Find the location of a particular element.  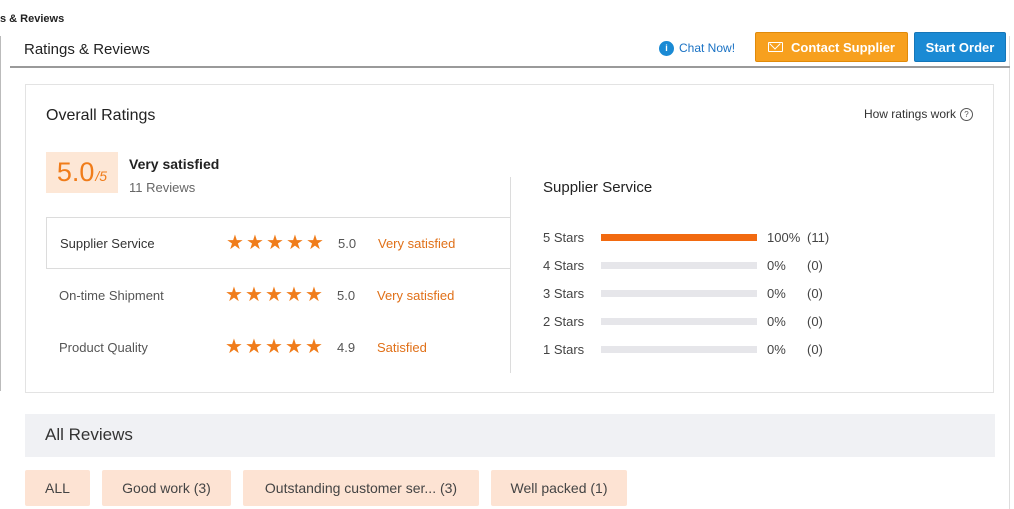

category-name: Supplier Service is located at coordinates (107, 243).